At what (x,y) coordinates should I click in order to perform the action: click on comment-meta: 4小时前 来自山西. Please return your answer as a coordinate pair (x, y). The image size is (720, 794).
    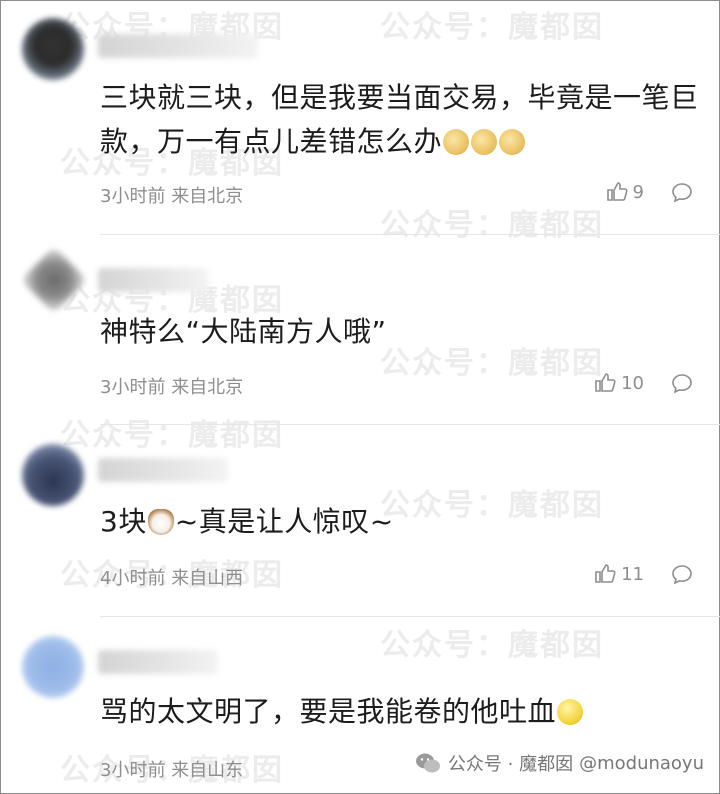
    Looking at the image, I should click on (171, 577).